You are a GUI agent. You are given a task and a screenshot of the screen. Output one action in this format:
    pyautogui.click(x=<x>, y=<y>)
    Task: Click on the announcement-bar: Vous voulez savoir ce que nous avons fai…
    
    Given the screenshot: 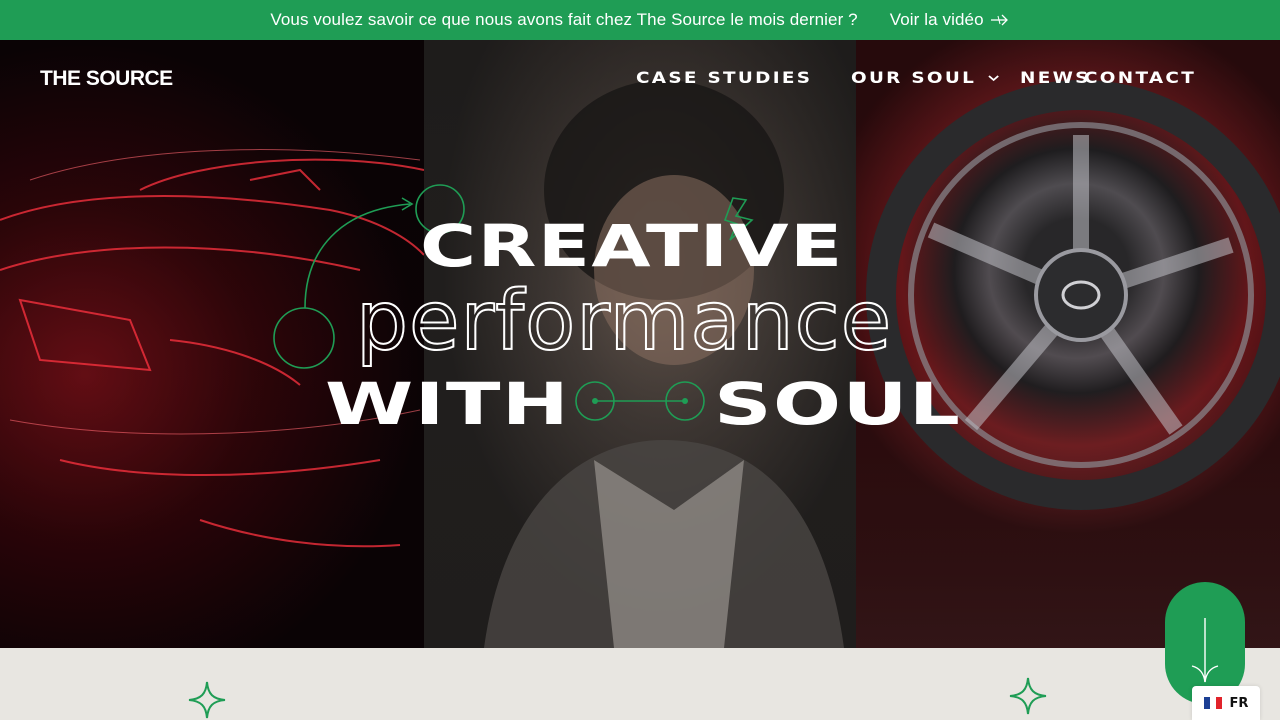 What is the action you would take?
    pyautogui.click(x=640, y=20)
    